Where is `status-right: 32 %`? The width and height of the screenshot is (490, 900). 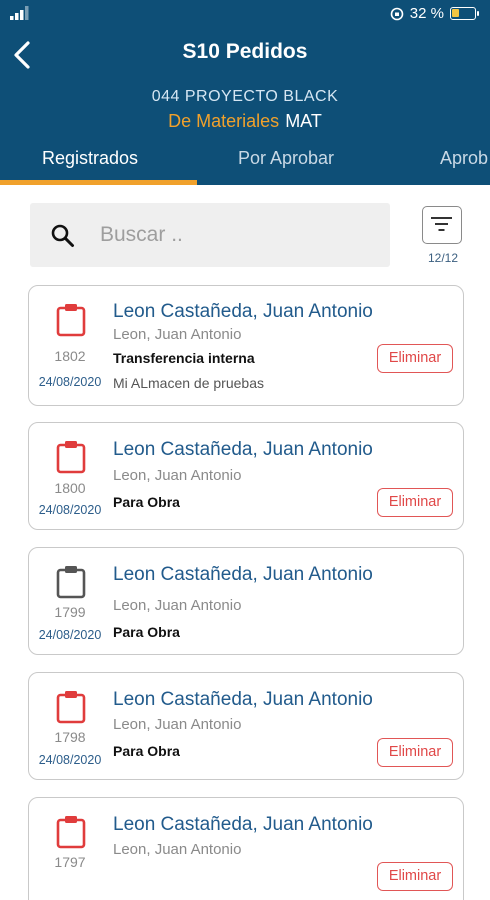
status-right: 32 % is located at coordinates (434, 13).